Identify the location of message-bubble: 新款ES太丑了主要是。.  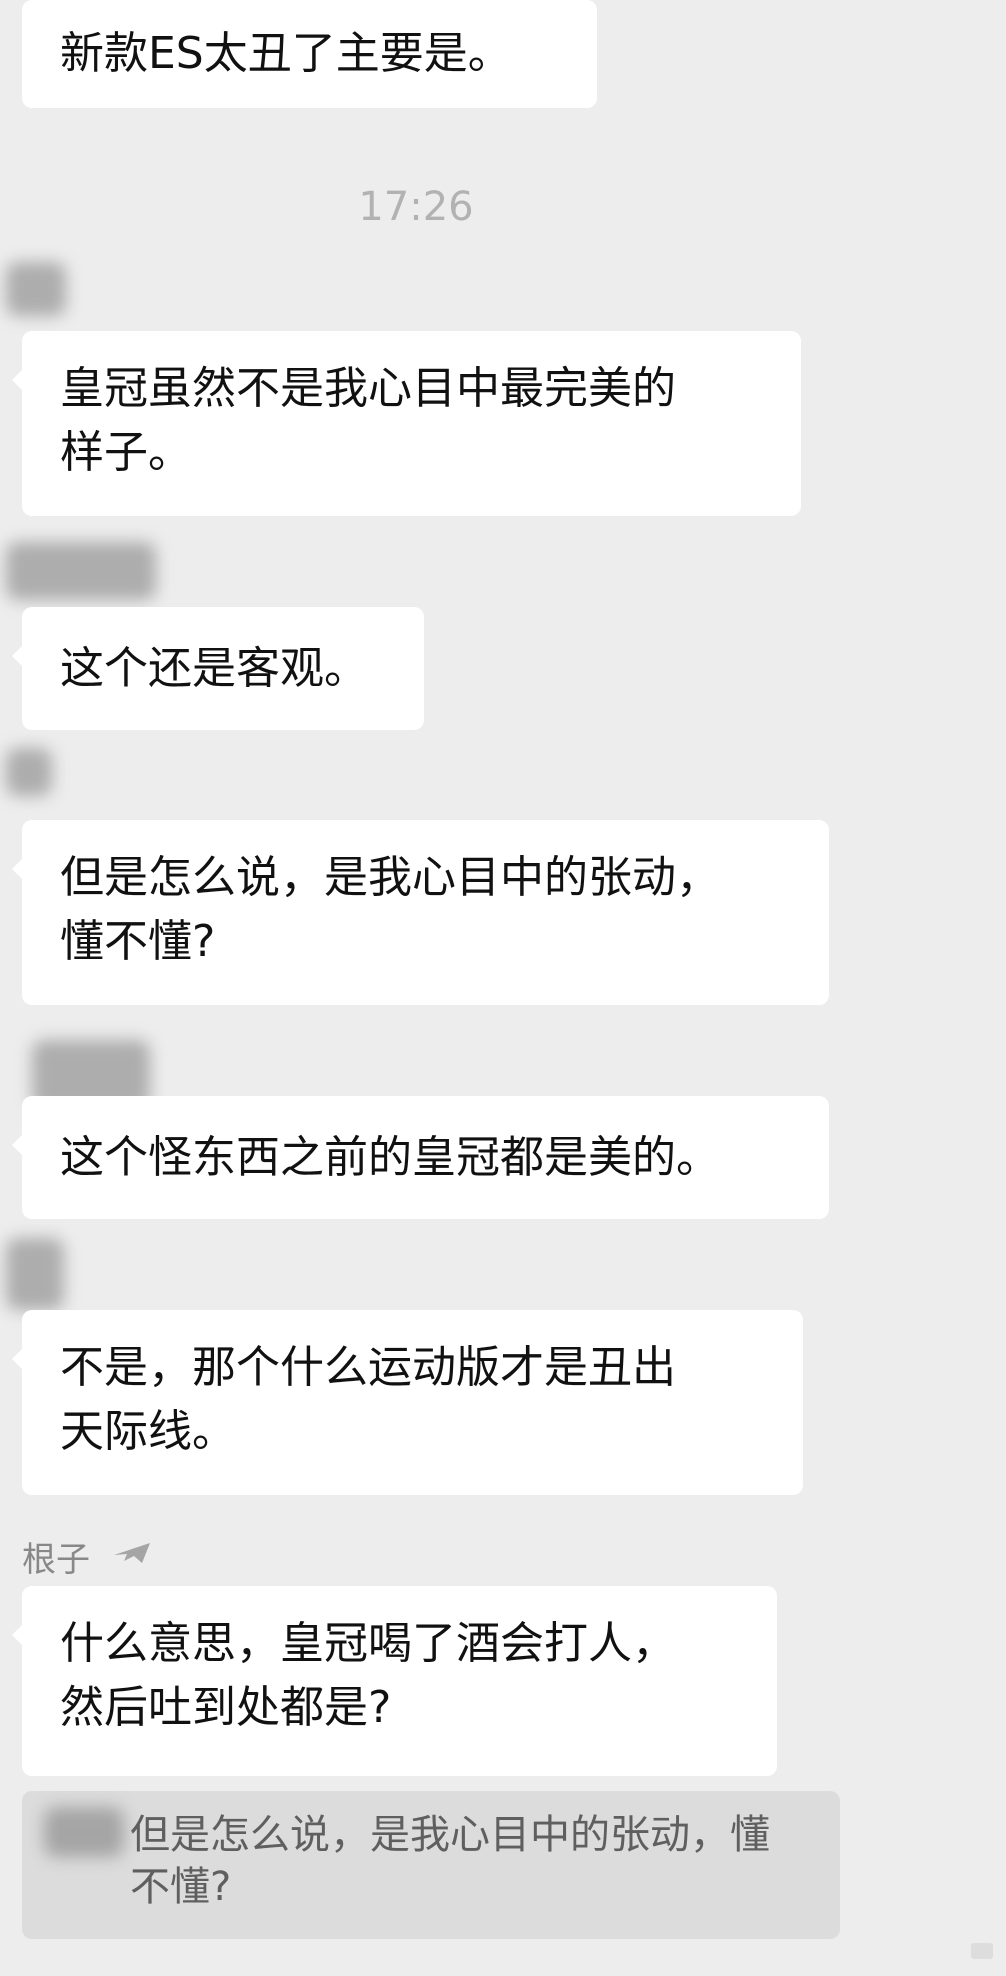
(309, 54).